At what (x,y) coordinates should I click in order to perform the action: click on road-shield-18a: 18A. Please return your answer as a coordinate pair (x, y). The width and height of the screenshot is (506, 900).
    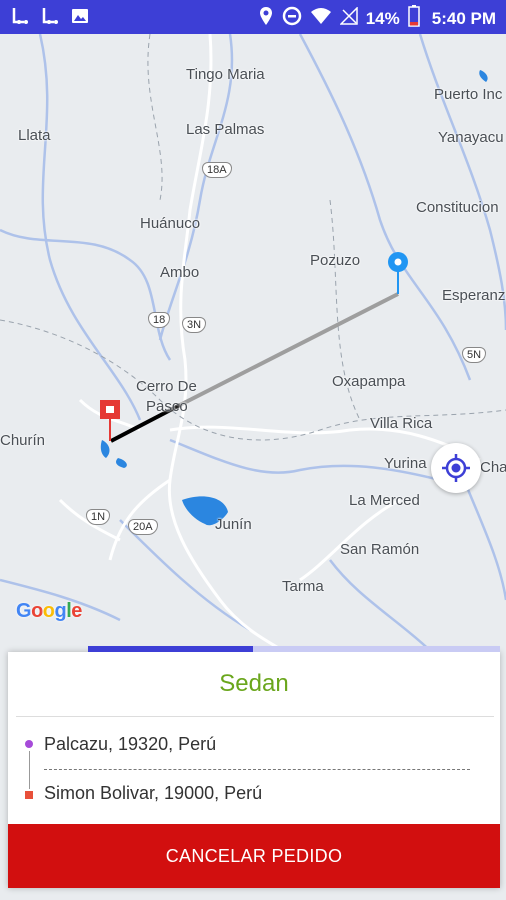
    Looking at the image, I should click on (217, 170).